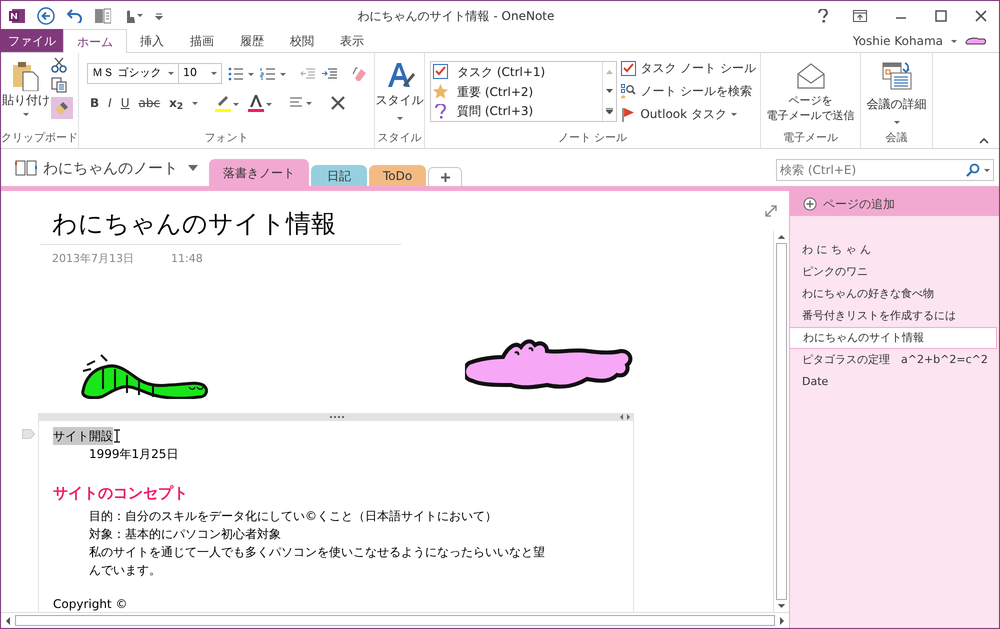 The image size is (1000, 629). Describe the element at coordinates (259, 172) in the screenshot. I see `section-tab: 落書きノート` at that location.